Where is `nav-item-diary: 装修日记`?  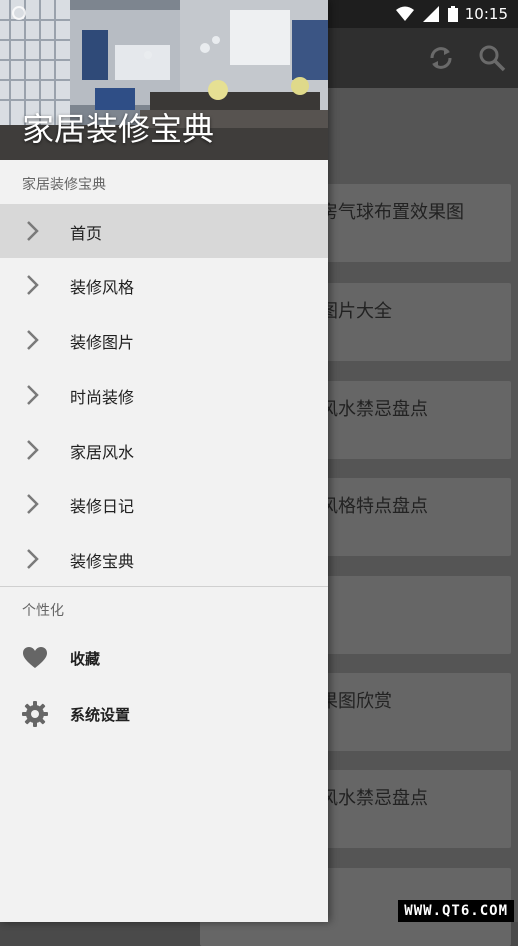
nav-item-diary: 装修日记 is located at coordinates (164, 504).